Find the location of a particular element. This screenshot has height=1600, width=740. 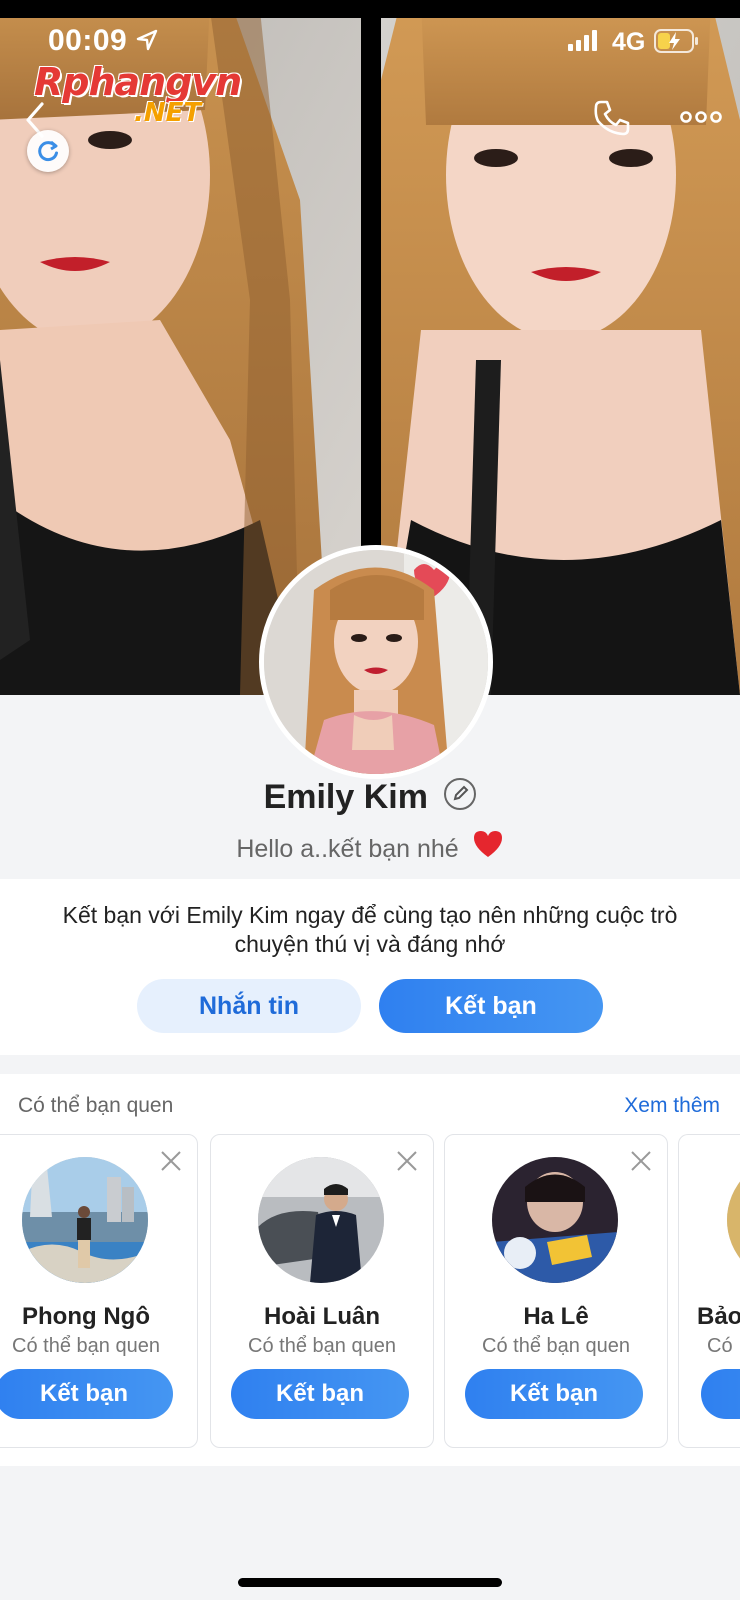

signal-bars-icon is located at coordinates (584, 43).